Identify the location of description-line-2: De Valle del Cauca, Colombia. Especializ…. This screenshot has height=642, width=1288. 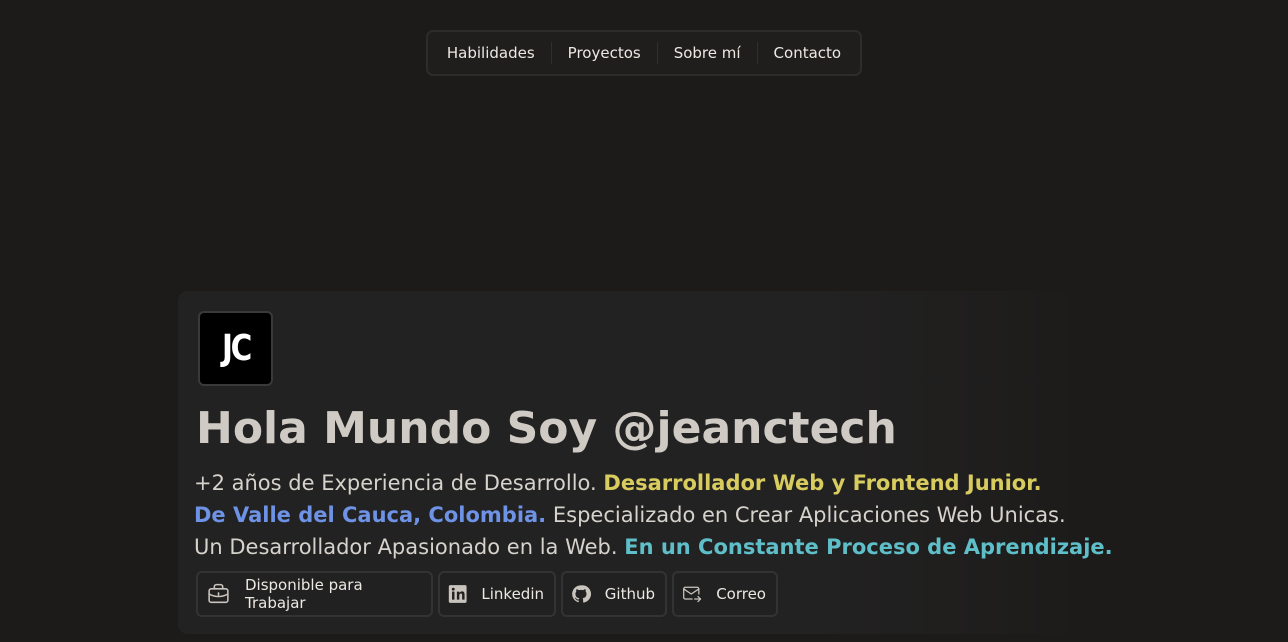
(653, 515).